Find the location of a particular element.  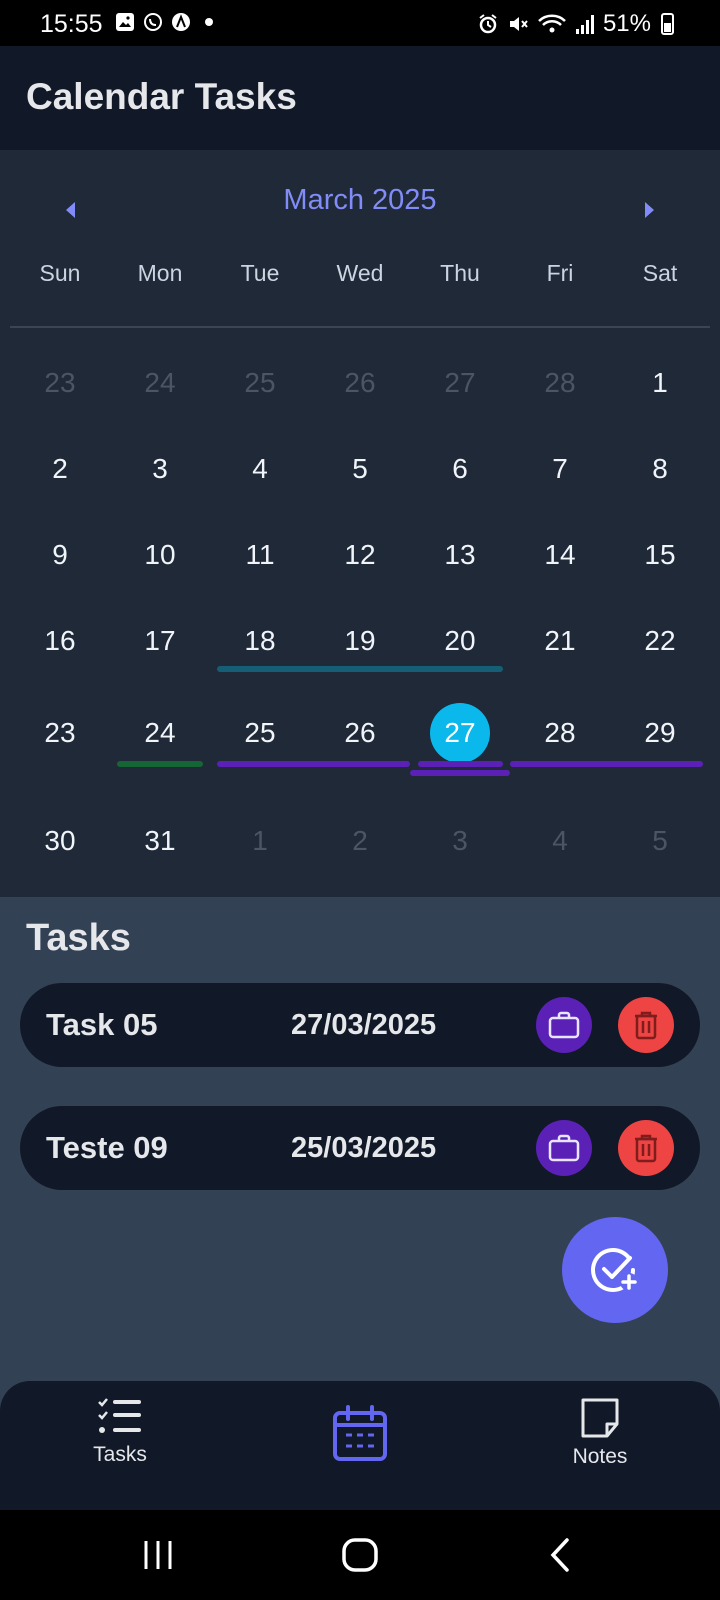

notification-icons is located at coordinates (167, 22).